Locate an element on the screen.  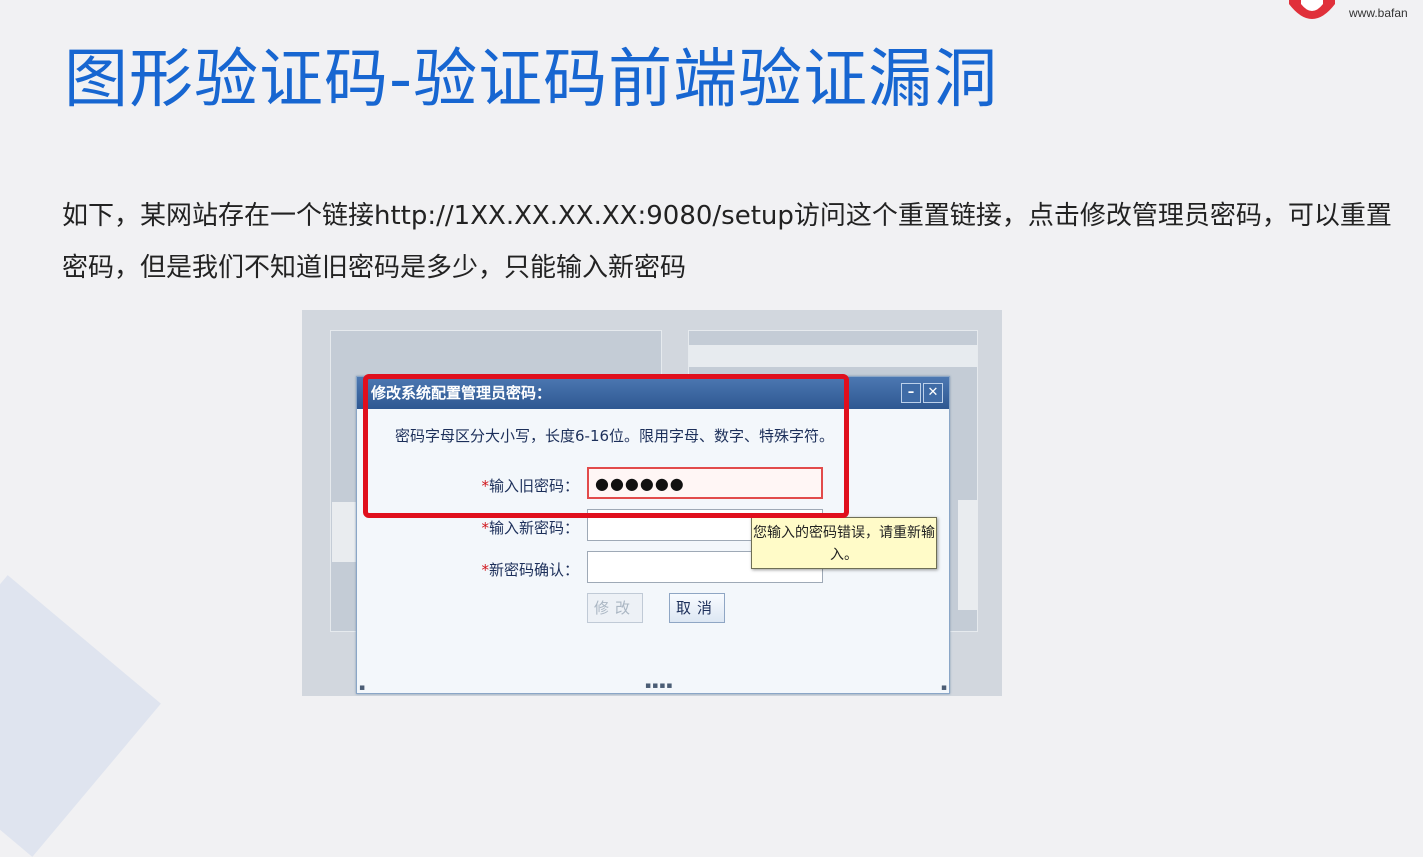
brand-logo-icon is located at coordinates (1312, 9).